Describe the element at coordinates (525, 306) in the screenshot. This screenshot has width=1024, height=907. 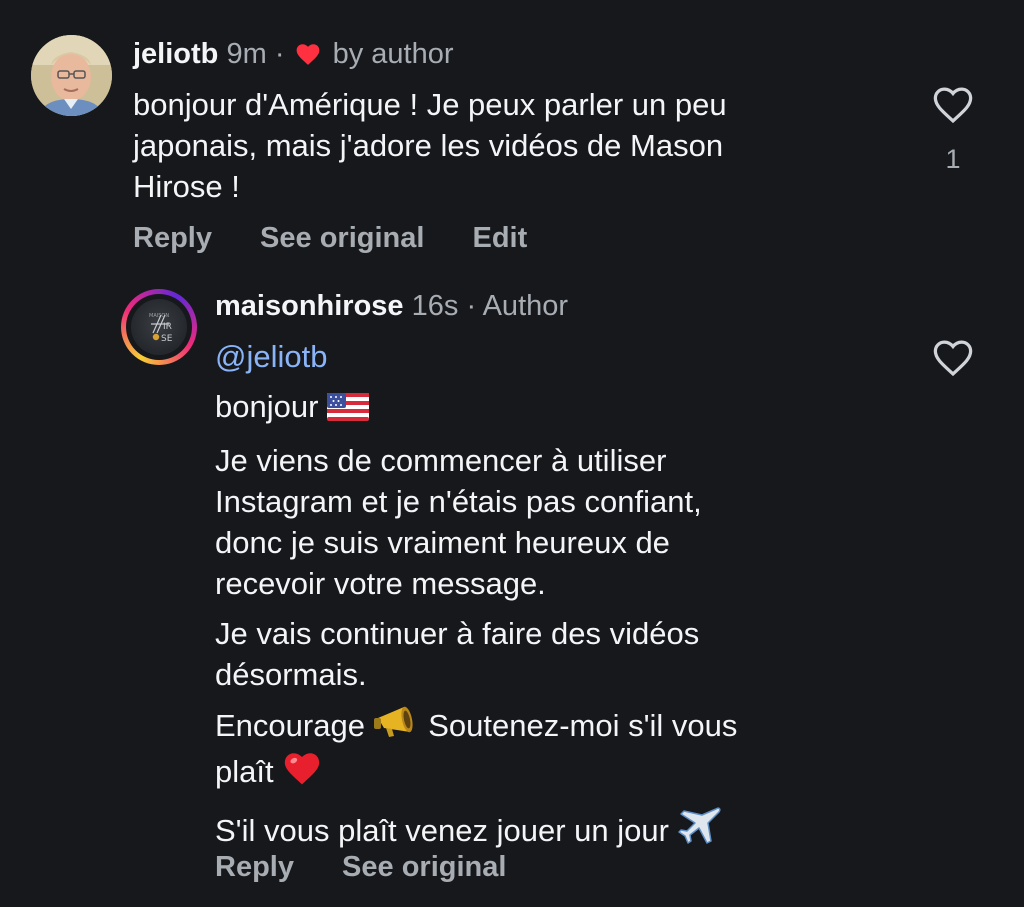
I see `author-badge: Author` at that location.